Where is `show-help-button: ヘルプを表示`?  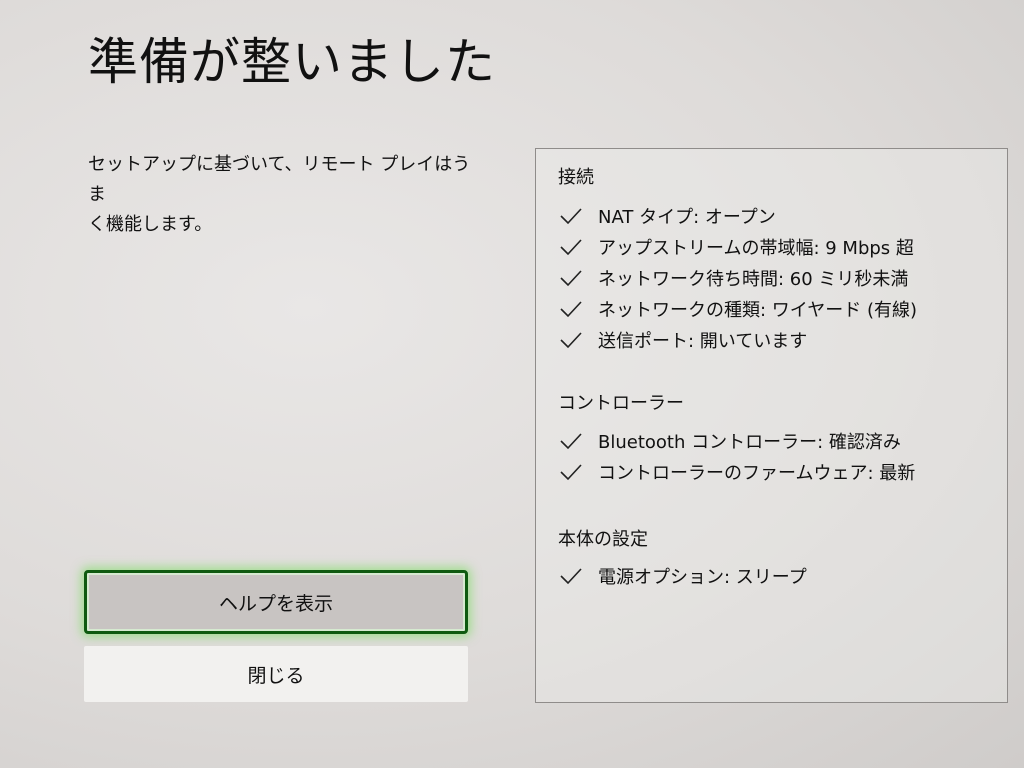
show-help-button: ヘルプを表示 is located at coordinates (276, 602).